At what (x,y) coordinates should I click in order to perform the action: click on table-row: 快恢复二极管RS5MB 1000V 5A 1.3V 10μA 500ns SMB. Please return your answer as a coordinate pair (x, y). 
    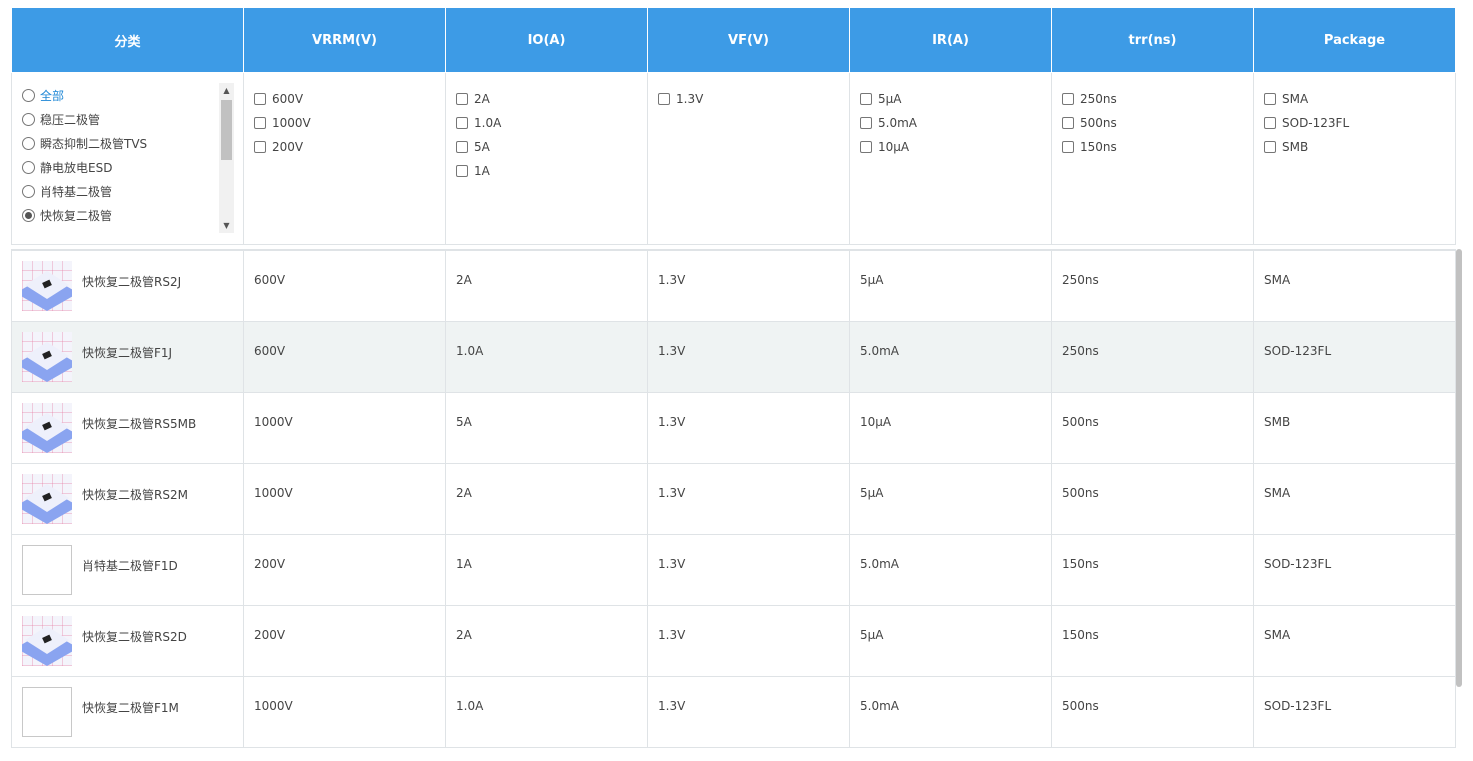
    Looking at the image, I should click on (733, 428).